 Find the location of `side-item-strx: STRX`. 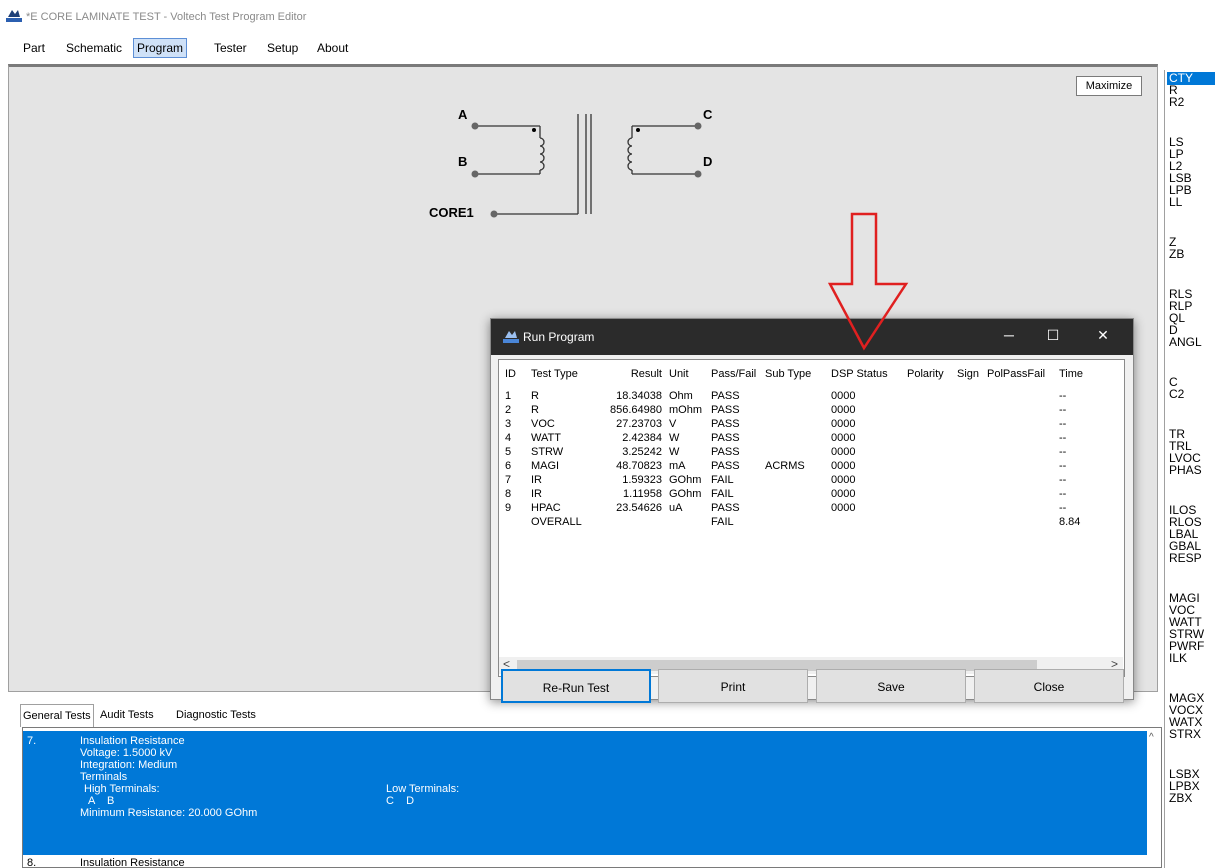

side-item-strx: STRX is located at coordinates (1185, 734).